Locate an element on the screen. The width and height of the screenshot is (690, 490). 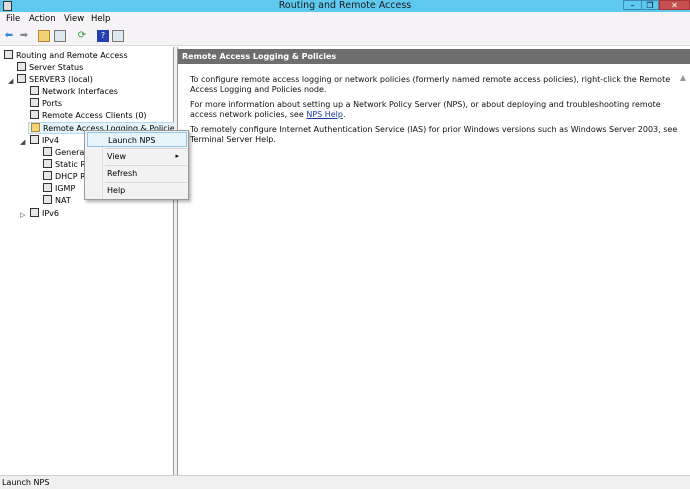
title-bar: Routing and Remote Access – ❐ ✕ is located at coordinates (345, 6).